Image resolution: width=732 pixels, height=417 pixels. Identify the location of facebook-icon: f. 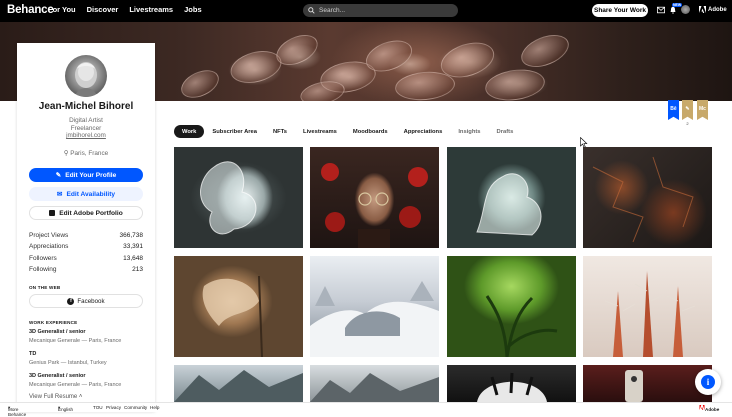
(71, 301).